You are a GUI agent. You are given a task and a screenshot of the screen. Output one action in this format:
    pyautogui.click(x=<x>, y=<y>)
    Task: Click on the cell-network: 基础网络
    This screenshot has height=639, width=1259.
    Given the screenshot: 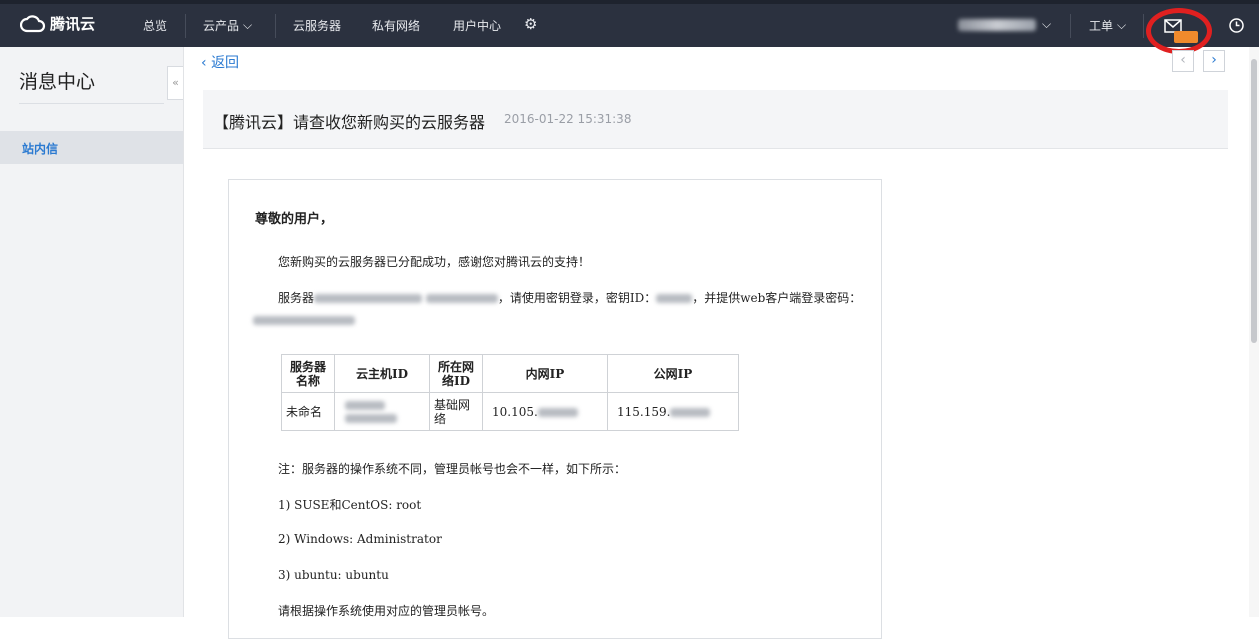 What is the action you would take?
    pyautogui.click(x=456, y=411)
    